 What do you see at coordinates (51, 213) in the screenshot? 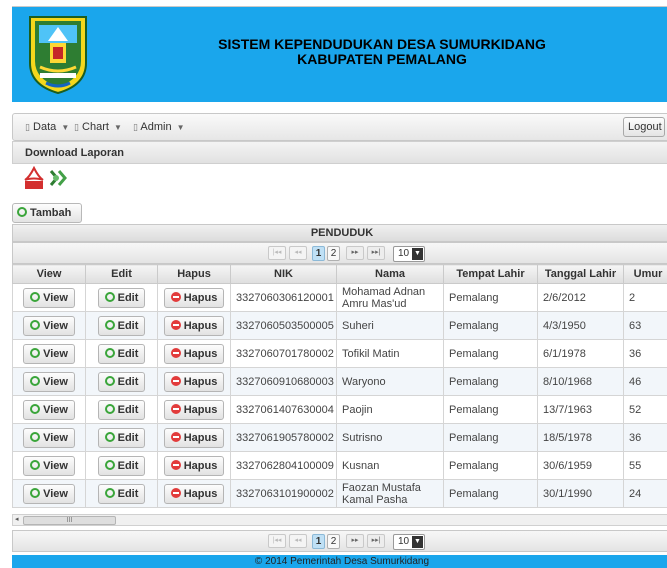
I see `add-button-label: Tambah` at bounding box center [51, 213].